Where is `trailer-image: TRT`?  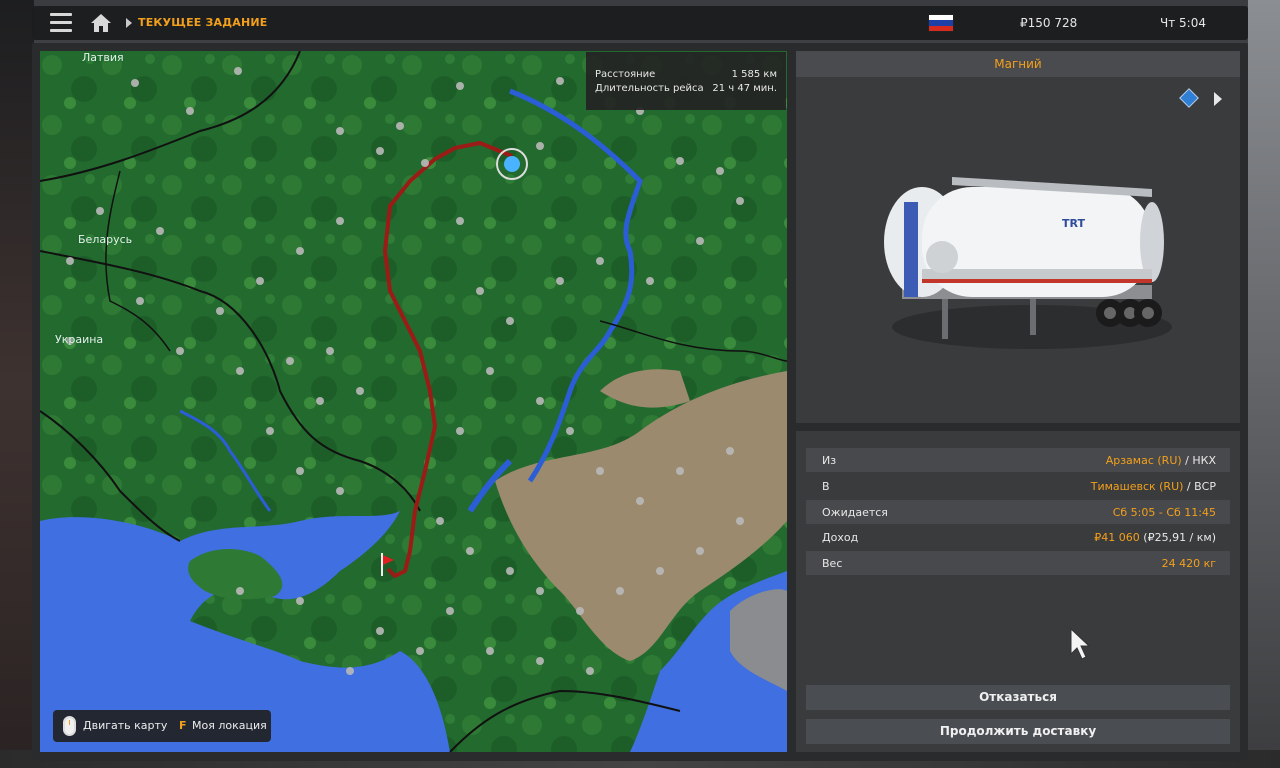
trailer-image: TRT is located at coordinates (1028, 263).